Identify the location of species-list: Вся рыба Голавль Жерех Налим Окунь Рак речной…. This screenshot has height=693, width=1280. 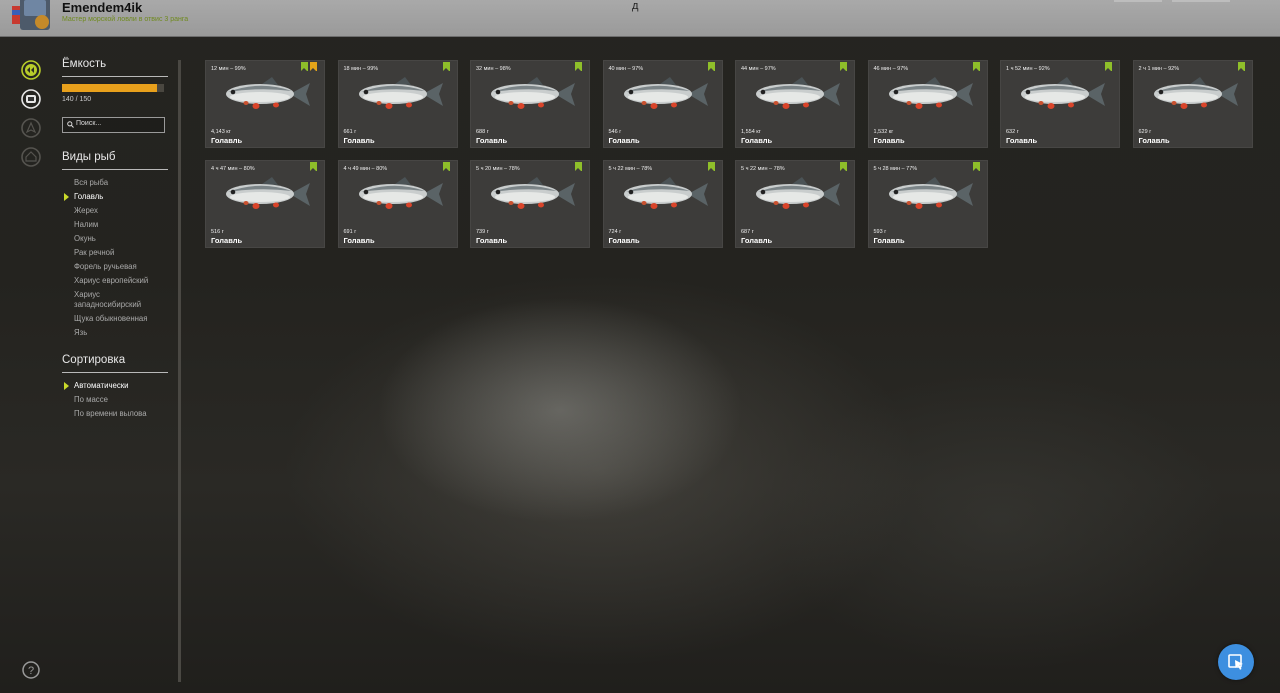
(115, 258).